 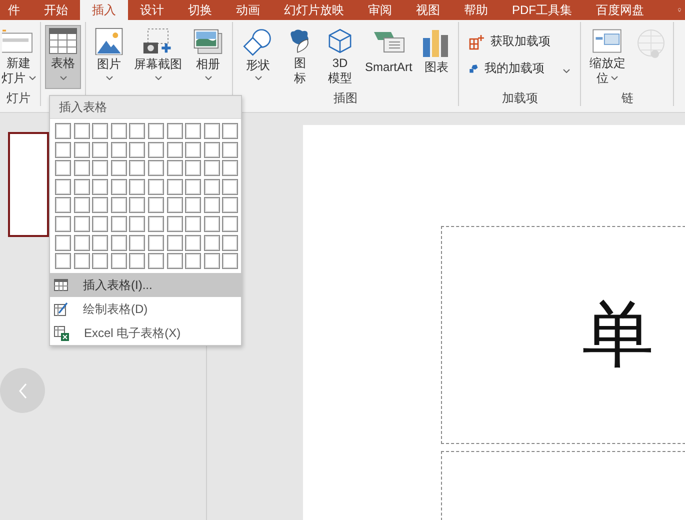 What do you see at coordinates (248, 10) in the screenshot?
I see `ribbon-tab: 动画` at bounding box center [248, 10].